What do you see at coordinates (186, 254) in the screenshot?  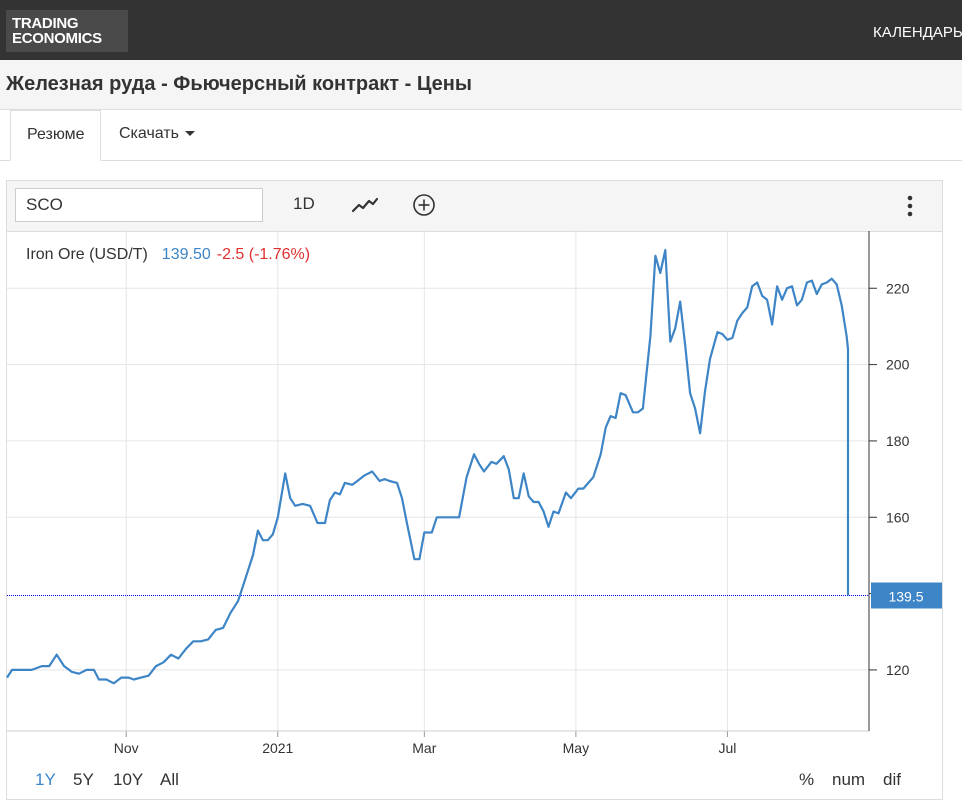 I see `last-price: 139.50` at bounding box center [186, 254].